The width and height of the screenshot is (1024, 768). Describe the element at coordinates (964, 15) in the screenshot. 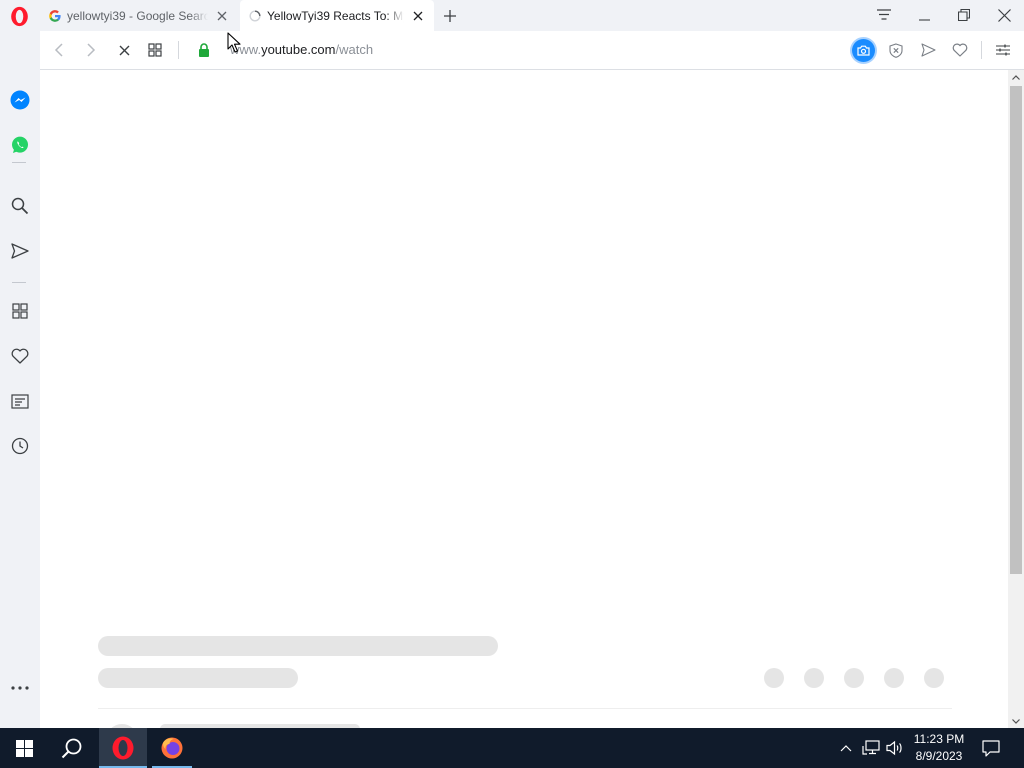

I see `restore-button` at that location.